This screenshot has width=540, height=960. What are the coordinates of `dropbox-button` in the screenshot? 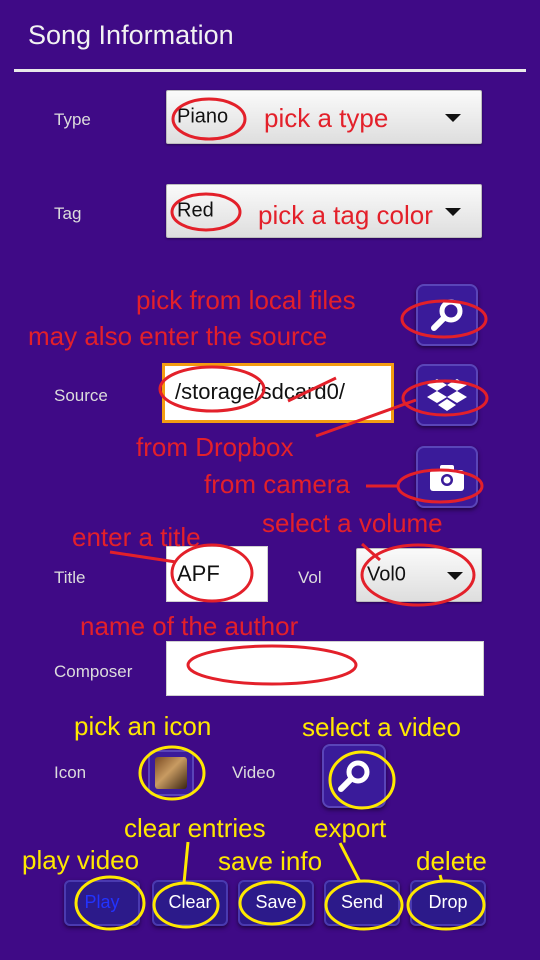 It's located at (447, 395).